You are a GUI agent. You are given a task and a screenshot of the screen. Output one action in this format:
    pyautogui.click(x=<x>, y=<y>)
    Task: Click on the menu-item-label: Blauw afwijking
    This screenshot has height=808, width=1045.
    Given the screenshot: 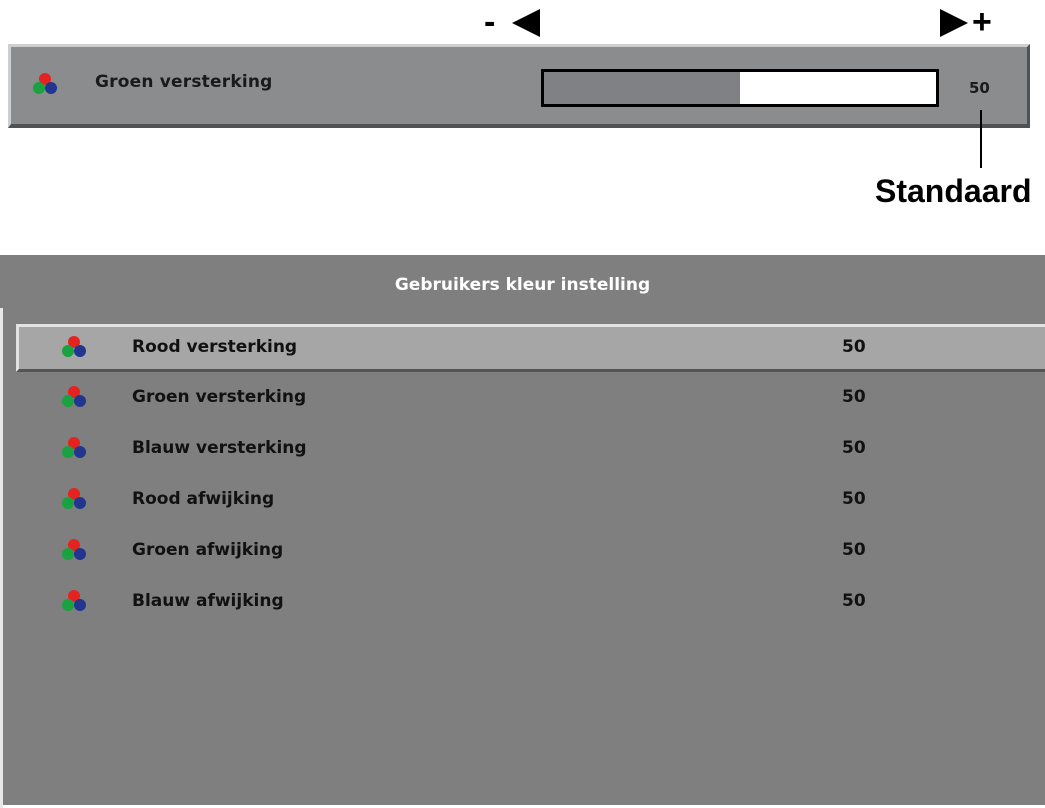 What is the action you would take?
    pyautogui.click(x=208, y=601)
    